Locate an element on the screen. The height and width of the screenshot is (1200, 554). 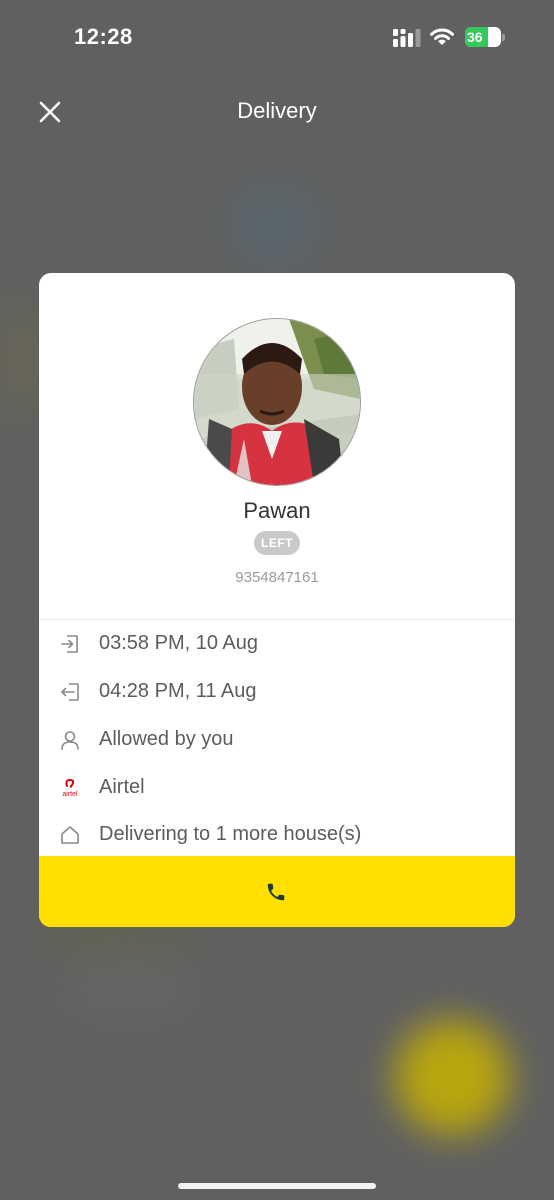
entry-time-row: 03:58 PM, 10 Aug is located at coordinates (277, 643).